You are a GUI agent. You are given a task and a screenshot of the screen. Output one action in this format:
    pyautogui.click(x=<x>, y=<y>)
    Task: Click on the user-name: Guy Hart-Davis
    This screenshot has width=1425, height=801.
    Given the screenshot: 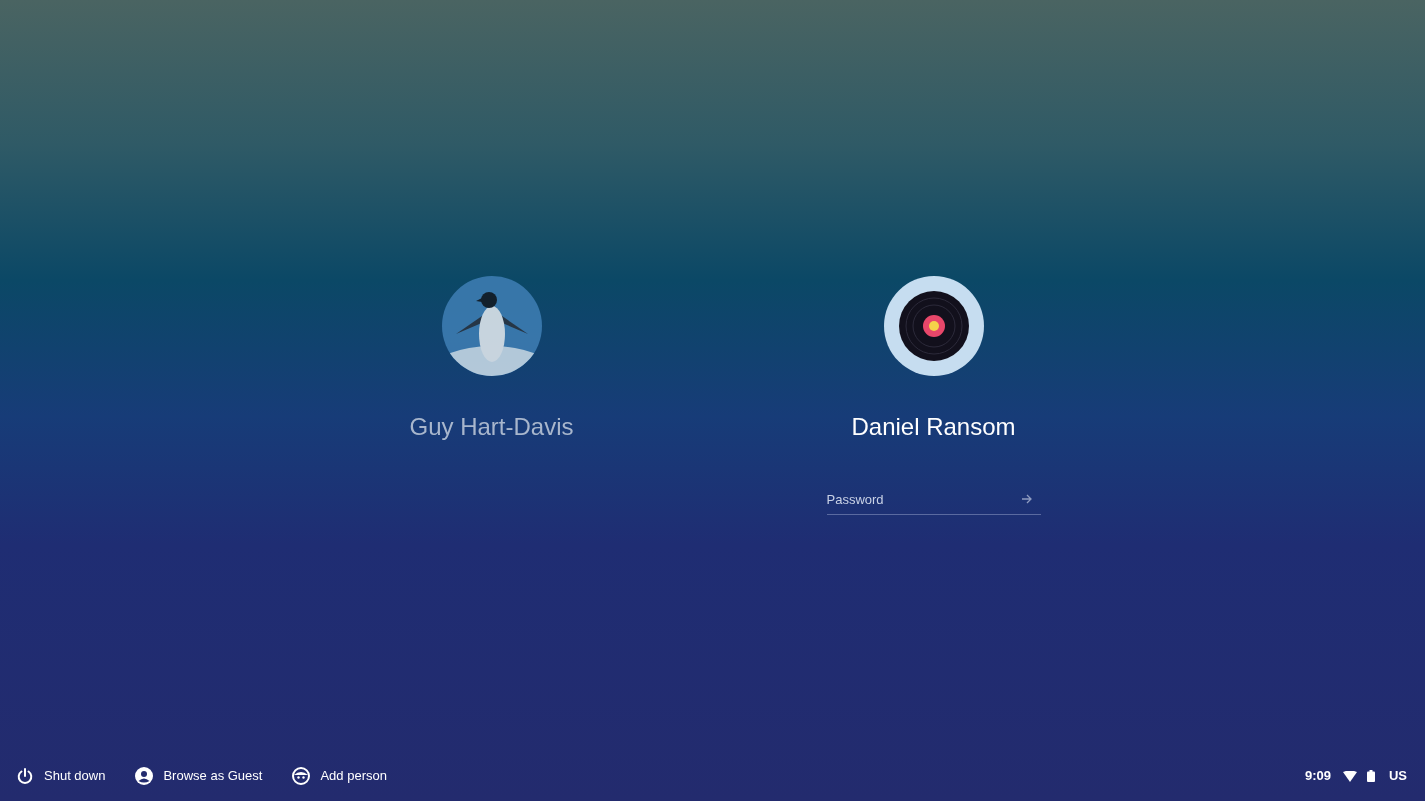 What is the action you would take?
    pyautogui.click(x=491, y=427)
    